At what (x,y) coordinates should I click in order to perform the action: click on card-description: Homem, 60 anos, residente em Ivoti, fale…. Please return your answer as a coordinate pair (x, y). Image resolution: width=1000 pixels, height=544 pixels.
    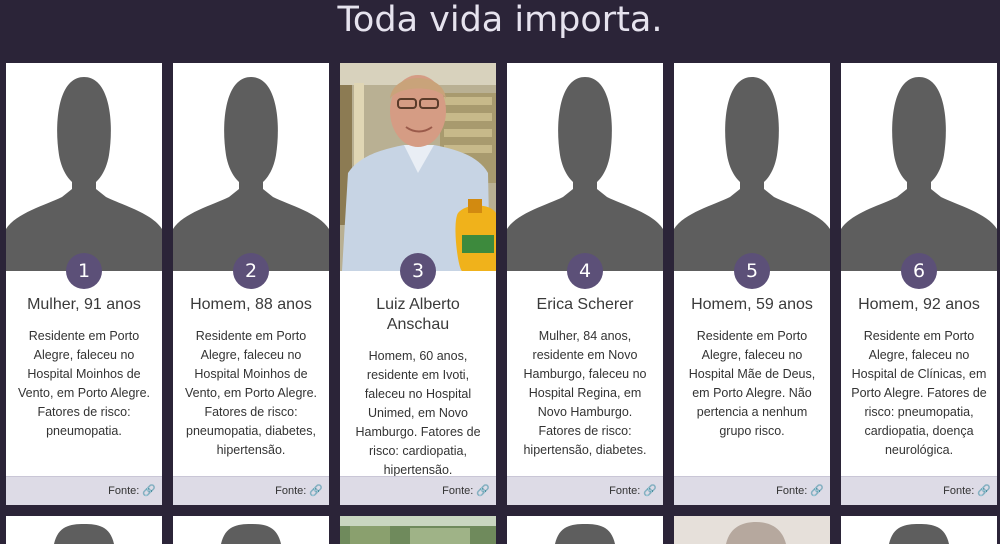
    Looking at the image, I should click on (418, 413).